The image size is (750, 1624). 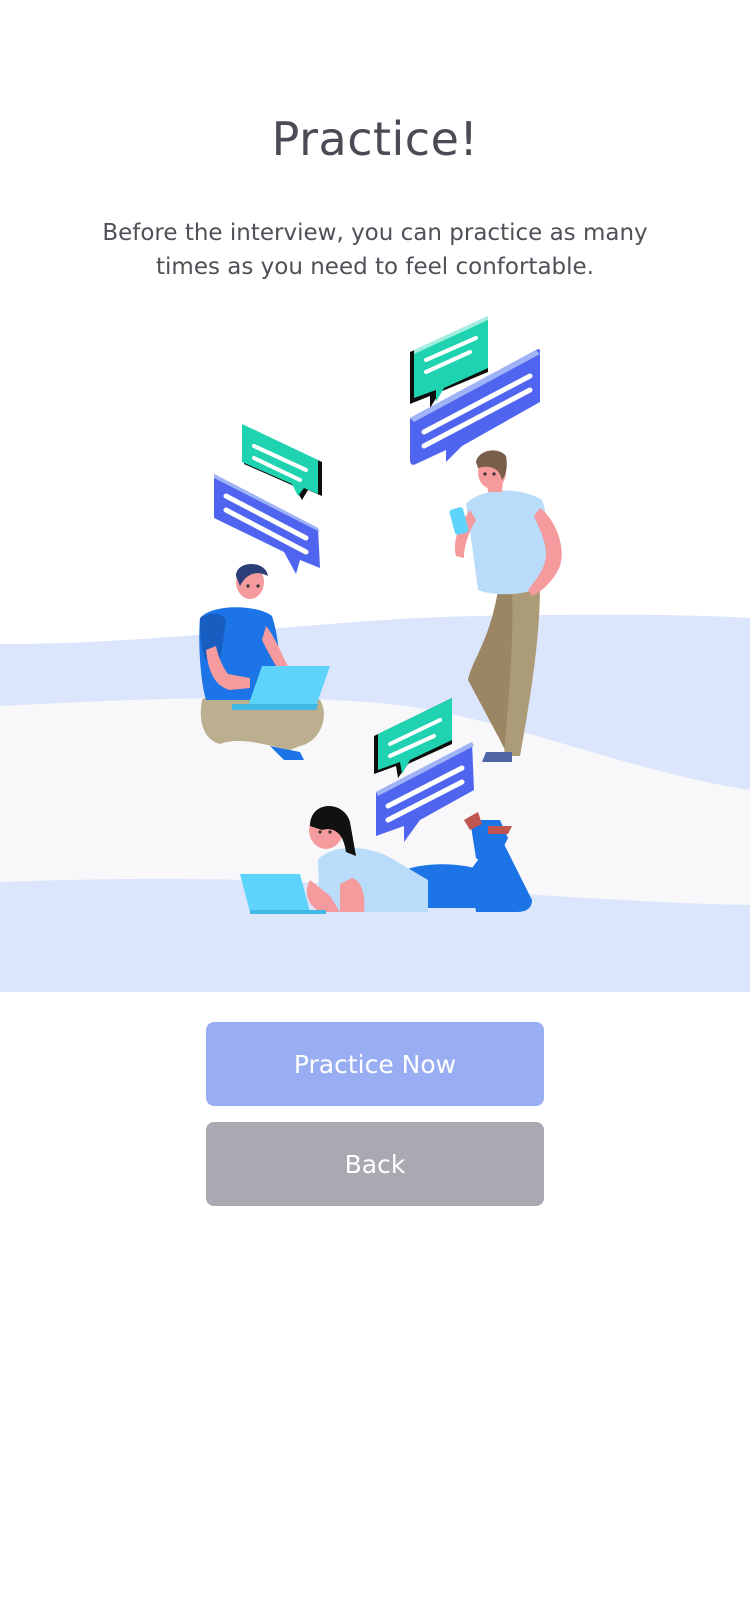 I want to click on speech-bubbles-top-left, so click(x=268, y=499).